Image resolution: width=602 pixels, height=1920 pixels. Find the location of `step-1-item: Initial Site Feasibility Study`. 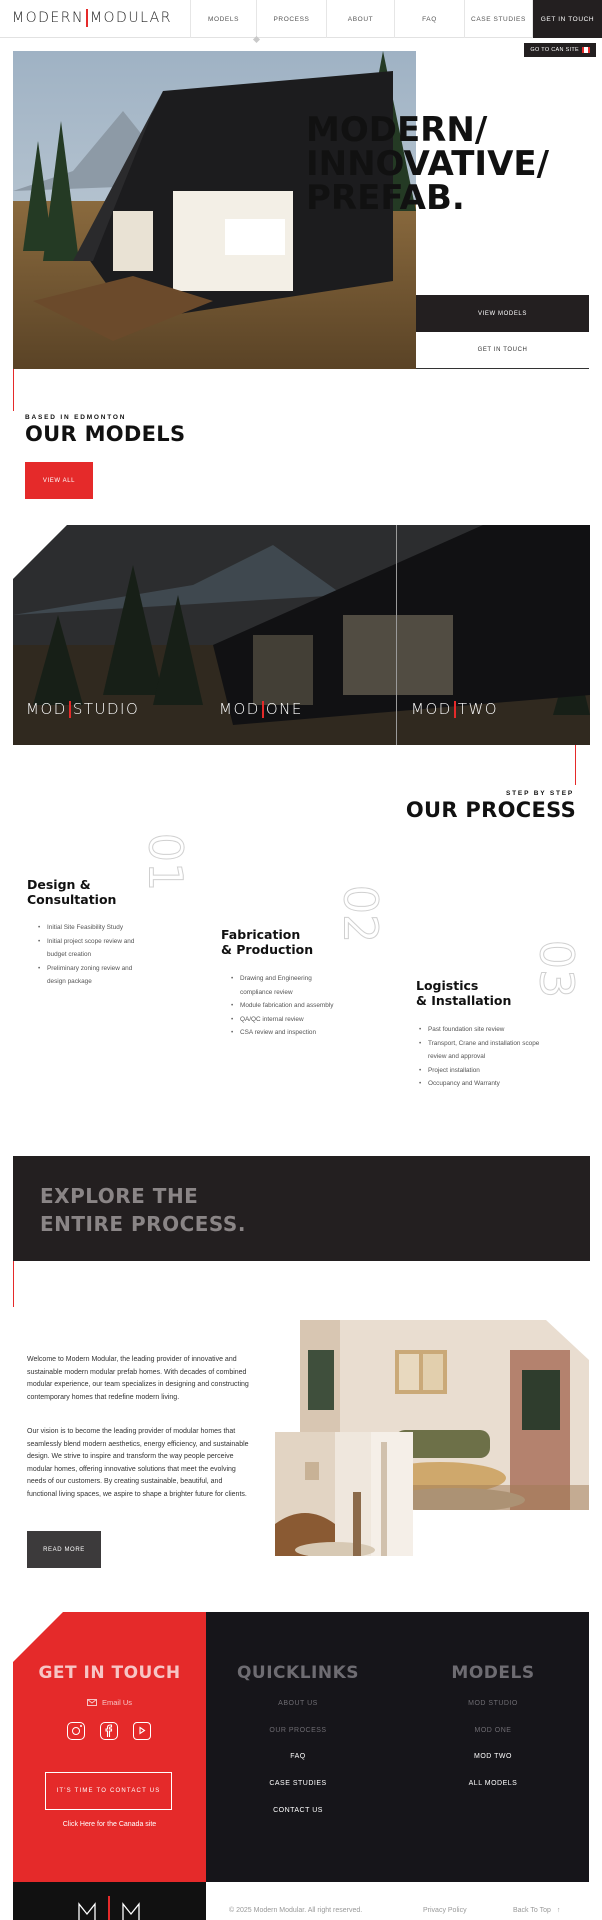

step-1-item: Initial Site Feasibility Study is located at coordinates (93, 928).